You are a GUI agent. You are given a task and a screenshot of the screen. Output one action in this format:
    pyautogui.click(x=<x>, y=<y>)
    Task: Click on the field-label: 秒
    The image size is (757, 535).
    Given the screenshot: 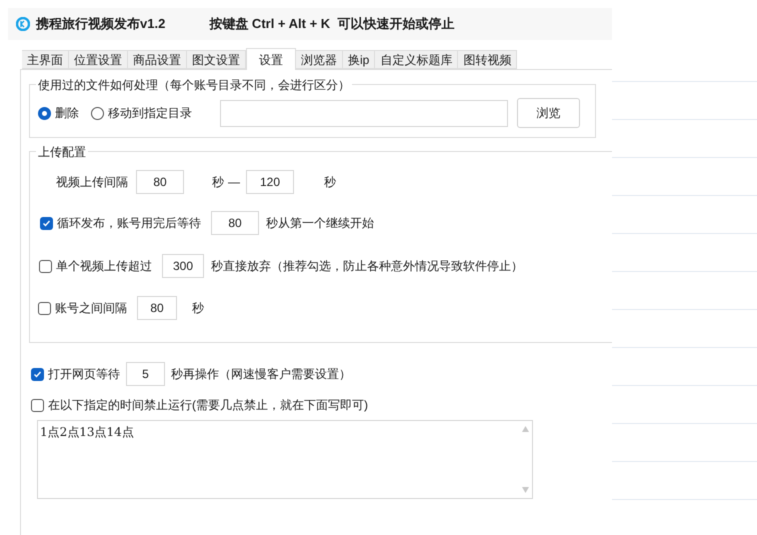 What is the action you would take?
    pyautogui.click(x=198, y=308)
    